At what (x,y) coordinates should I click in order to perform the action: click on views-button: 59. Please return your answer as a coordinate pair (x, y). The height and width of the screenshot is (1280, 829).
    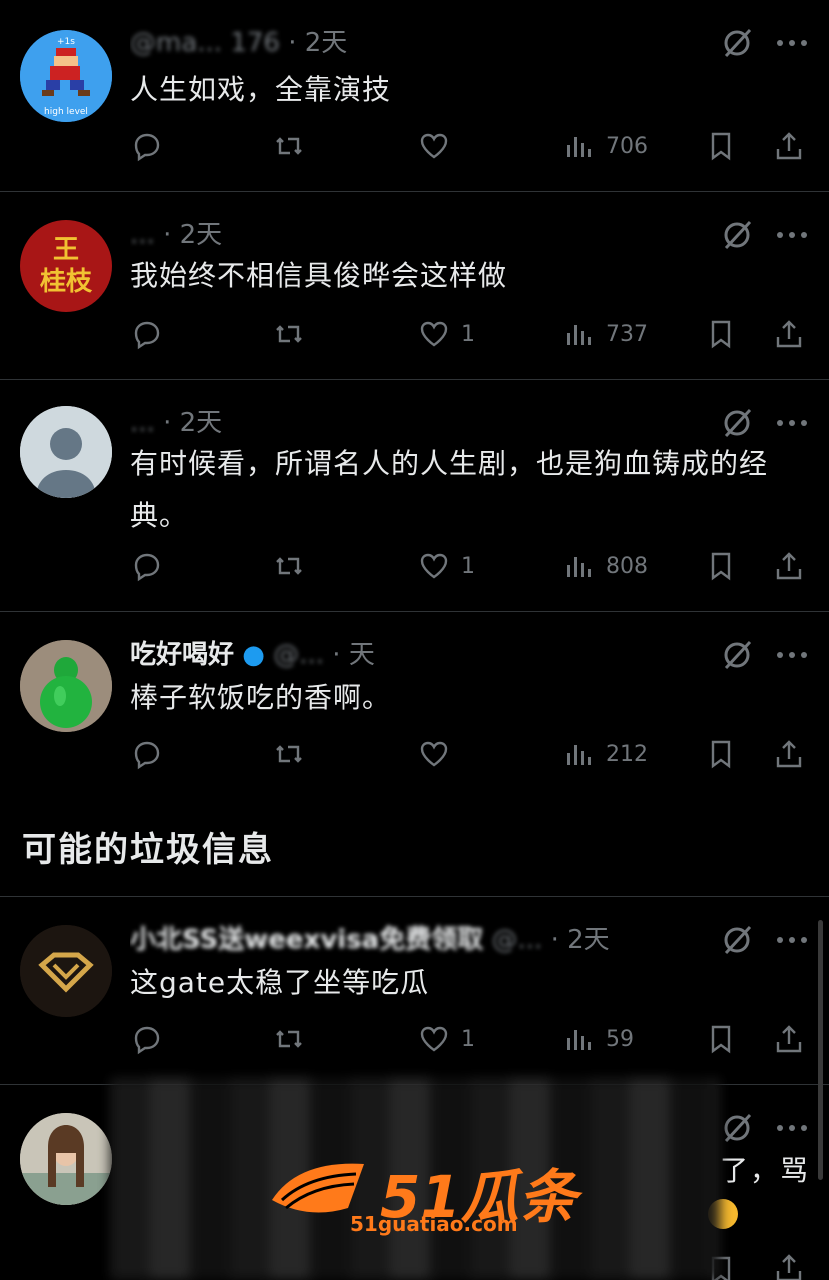
    Looking at the image, I should click on (598, 1039).